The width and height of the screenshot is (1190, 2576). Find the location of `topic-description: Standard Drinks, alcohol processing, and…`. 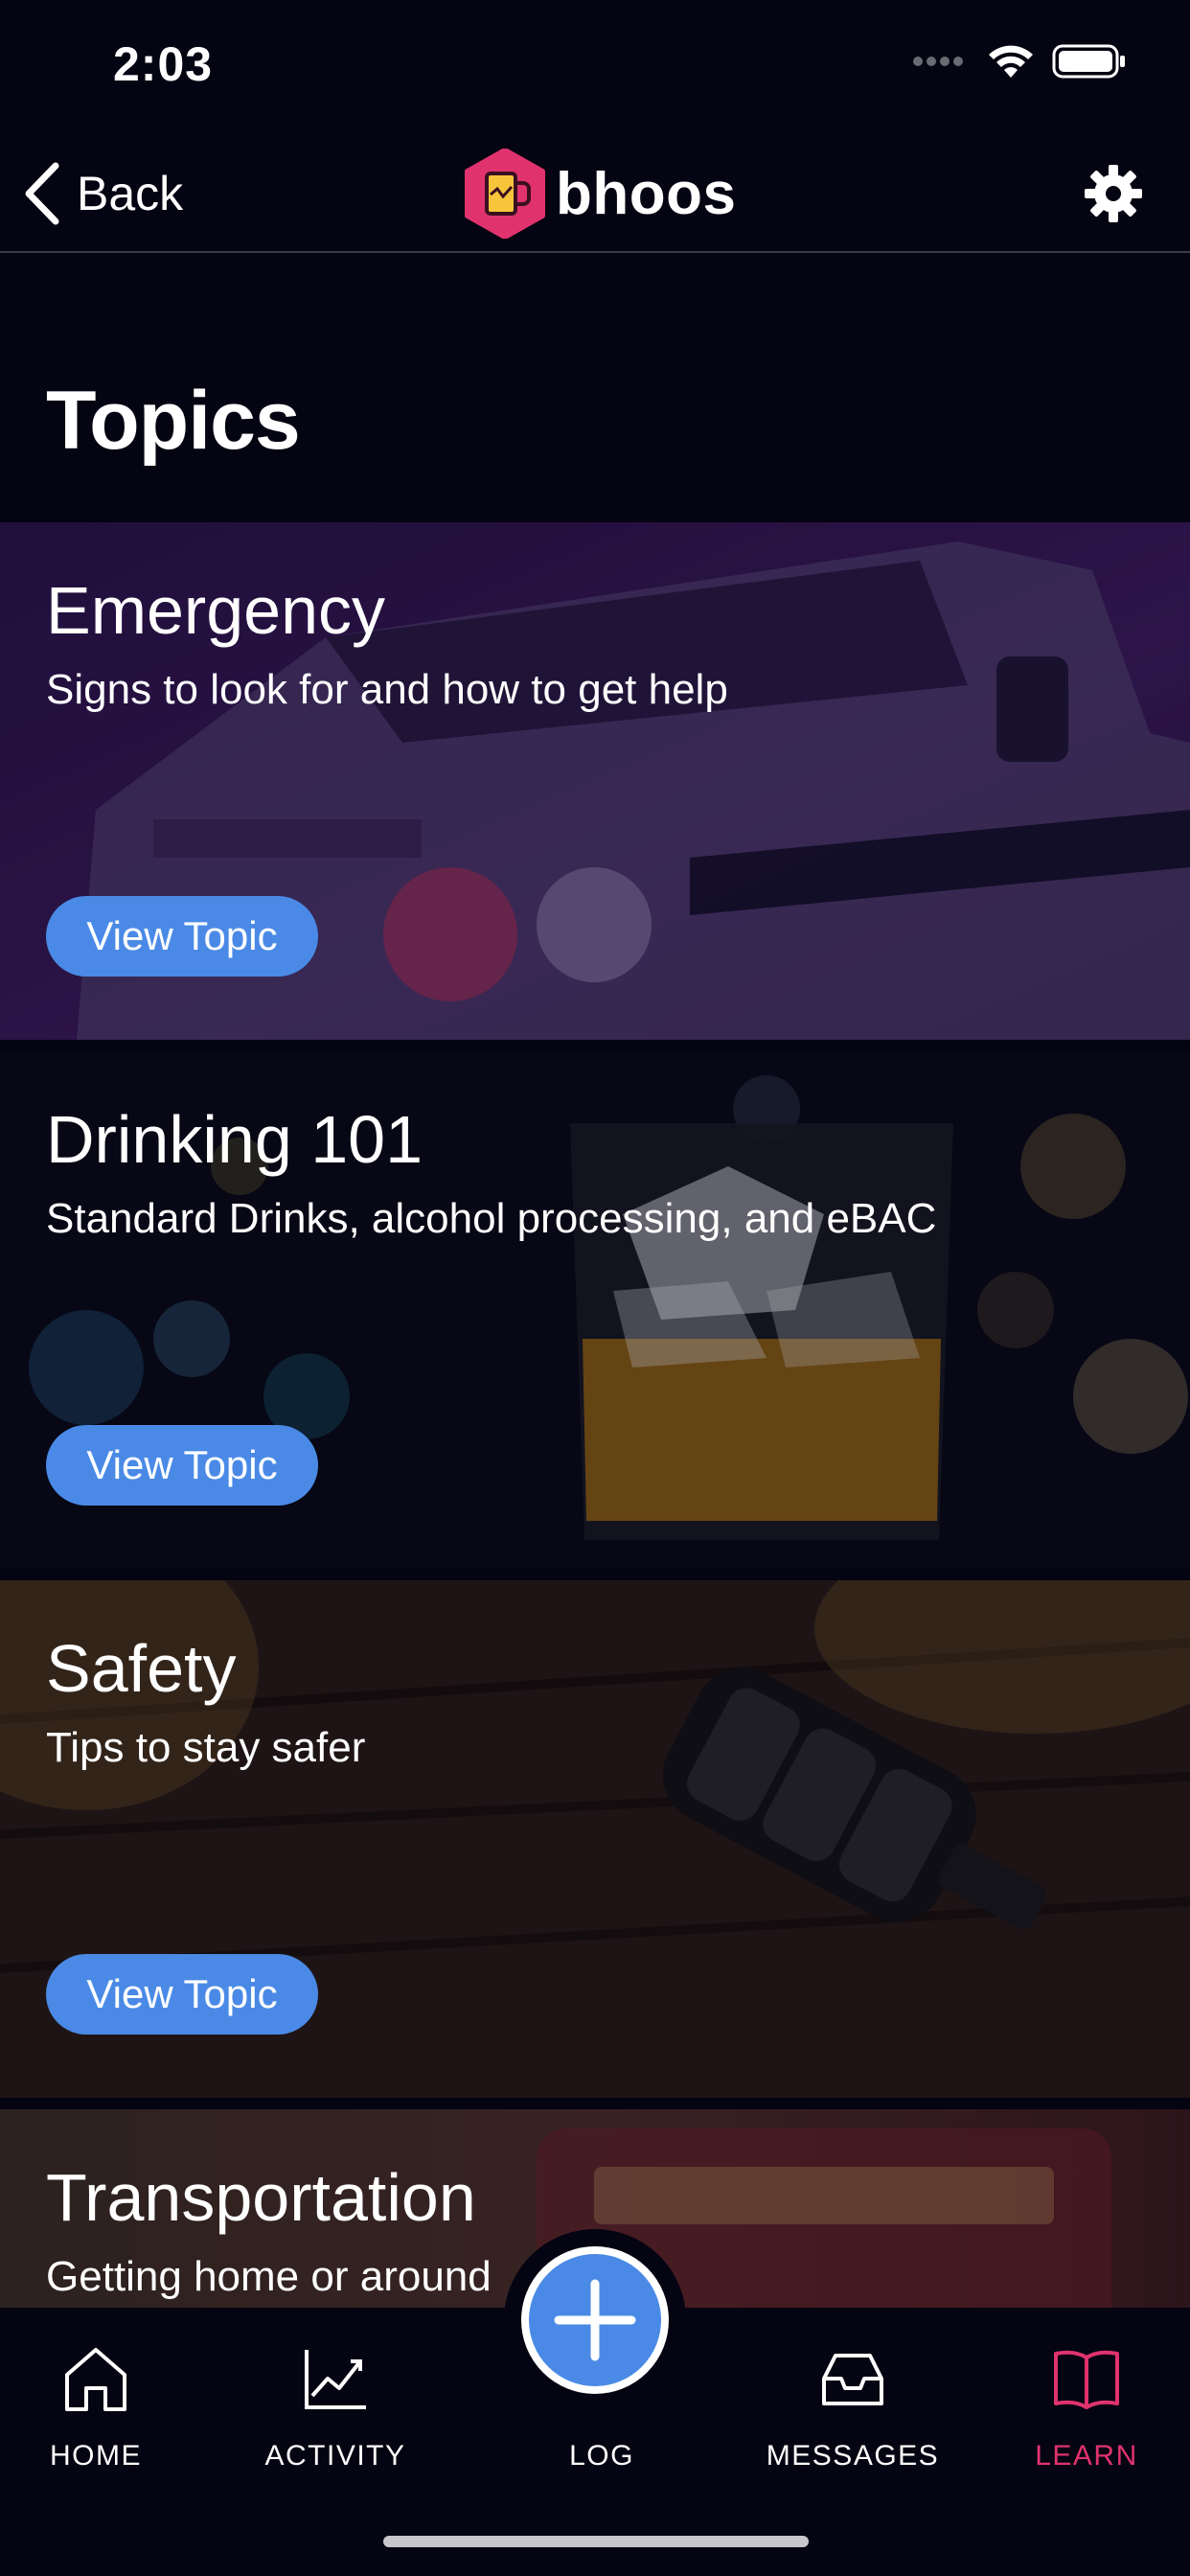

topic-description: Standard Drinks, alcohol processing, and… is located at coordinates (492, 1218).